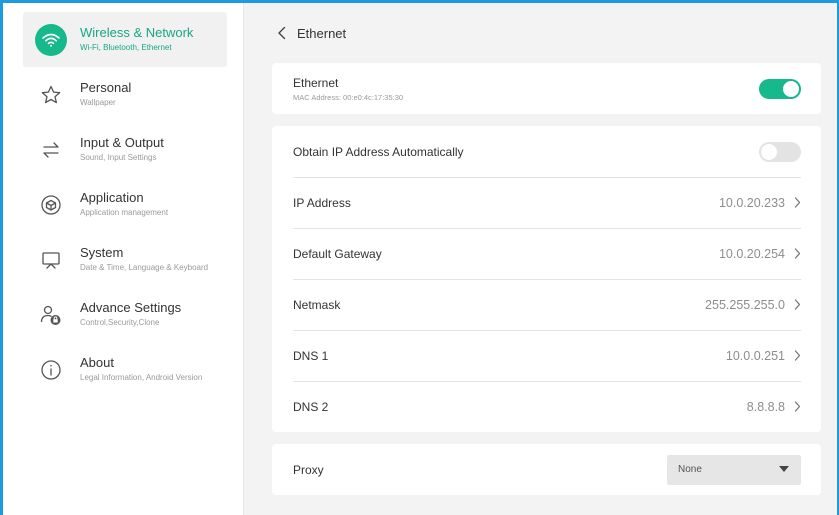  Describe the element at coordinates (546, 304) in the screenshot. I see `netmask-row: Netmask 255.255.255.0` at that location.